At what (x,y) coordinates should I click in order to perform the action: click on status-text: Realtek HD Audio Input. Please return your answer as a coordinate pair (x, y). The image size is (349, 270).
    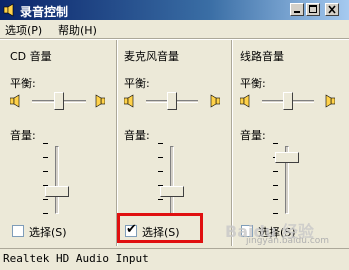
    Looking at the image, I should click on (76, 258).